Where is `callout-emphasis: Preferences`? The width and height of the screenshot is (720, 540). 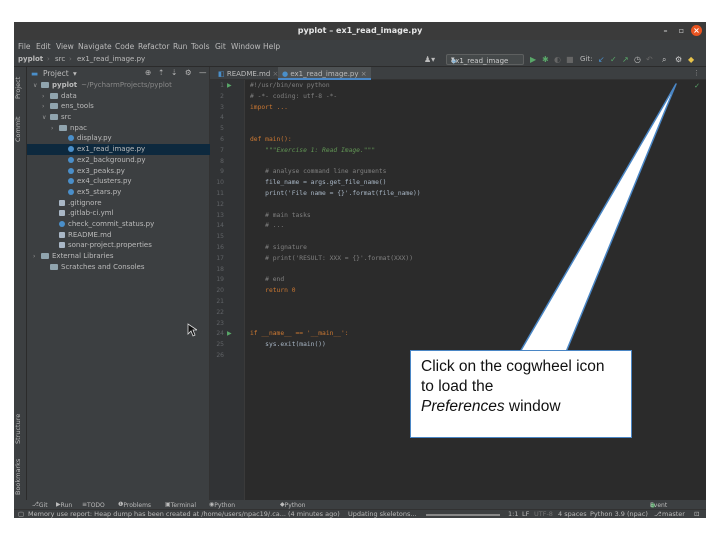
callout-emphasis: Preferences is located at coordinates (463, 406).